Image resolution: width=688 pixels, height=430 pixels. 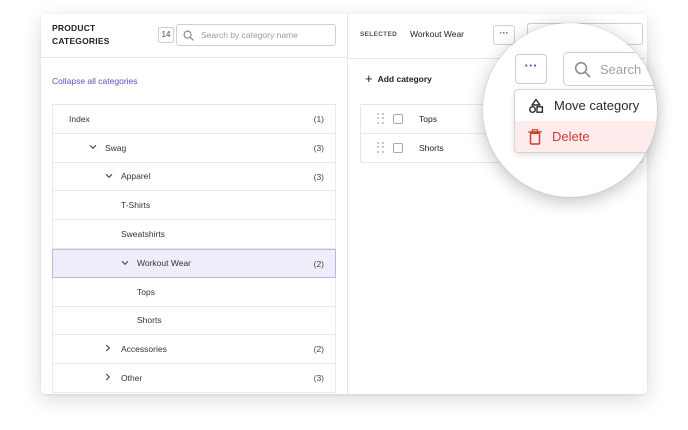 What do you see at coordinates (428, 118) in the screenshot?
I see `list-item-label: Tops` at bounding box center [428, 118].